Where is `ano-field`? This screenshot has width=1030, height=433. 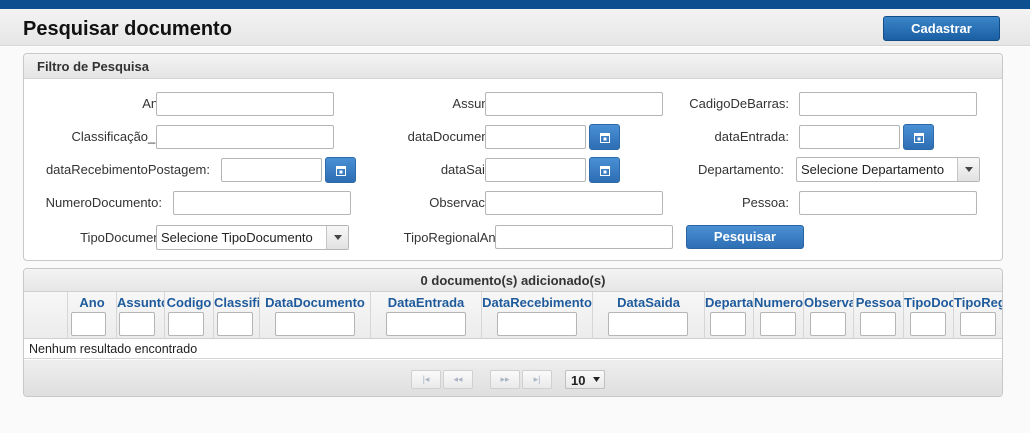
ano-field is located at coordinates (245, 104).